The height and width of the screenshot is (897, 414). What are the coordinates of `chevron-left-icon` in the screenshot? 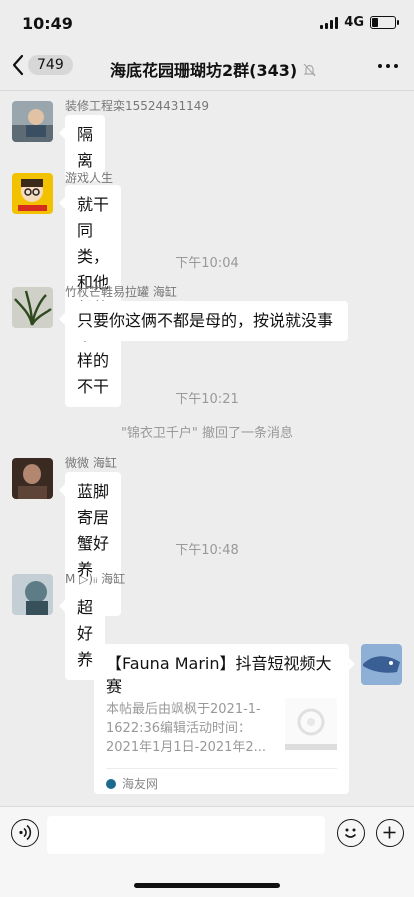 It's located at (18, 65).